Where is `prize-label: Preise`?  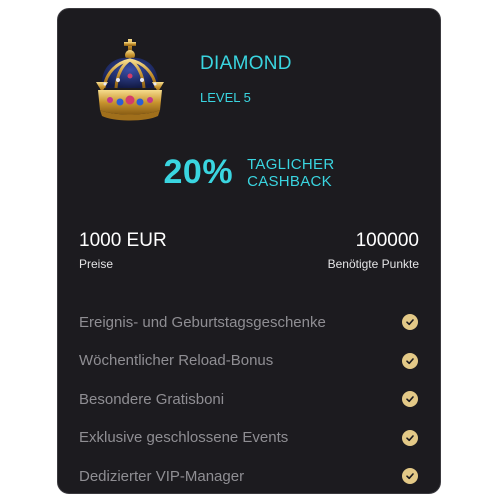 prize-label: Preise is located at coordinates (96, 264).